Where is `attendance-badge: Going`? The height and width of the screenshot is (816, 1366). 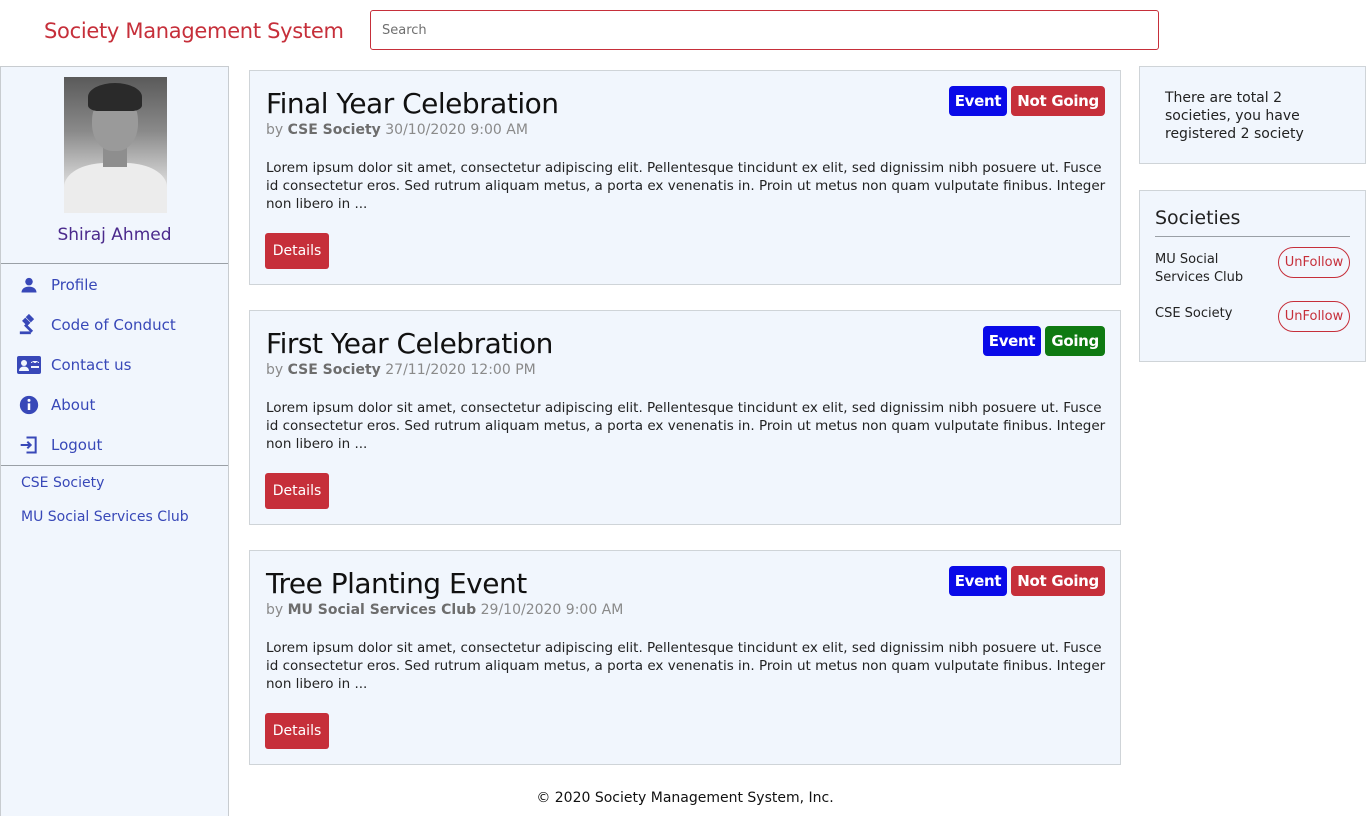 attendance-badge: Going is located at coordinates (1075, 341).